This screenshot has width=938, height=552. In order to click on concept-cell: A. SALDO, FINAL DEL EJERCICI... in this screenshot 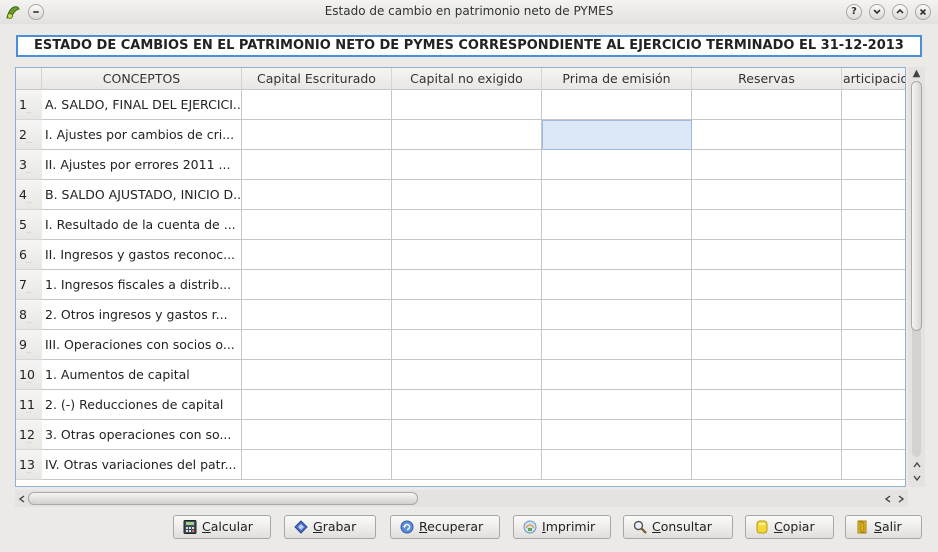, I will do `click(142, 105)`.